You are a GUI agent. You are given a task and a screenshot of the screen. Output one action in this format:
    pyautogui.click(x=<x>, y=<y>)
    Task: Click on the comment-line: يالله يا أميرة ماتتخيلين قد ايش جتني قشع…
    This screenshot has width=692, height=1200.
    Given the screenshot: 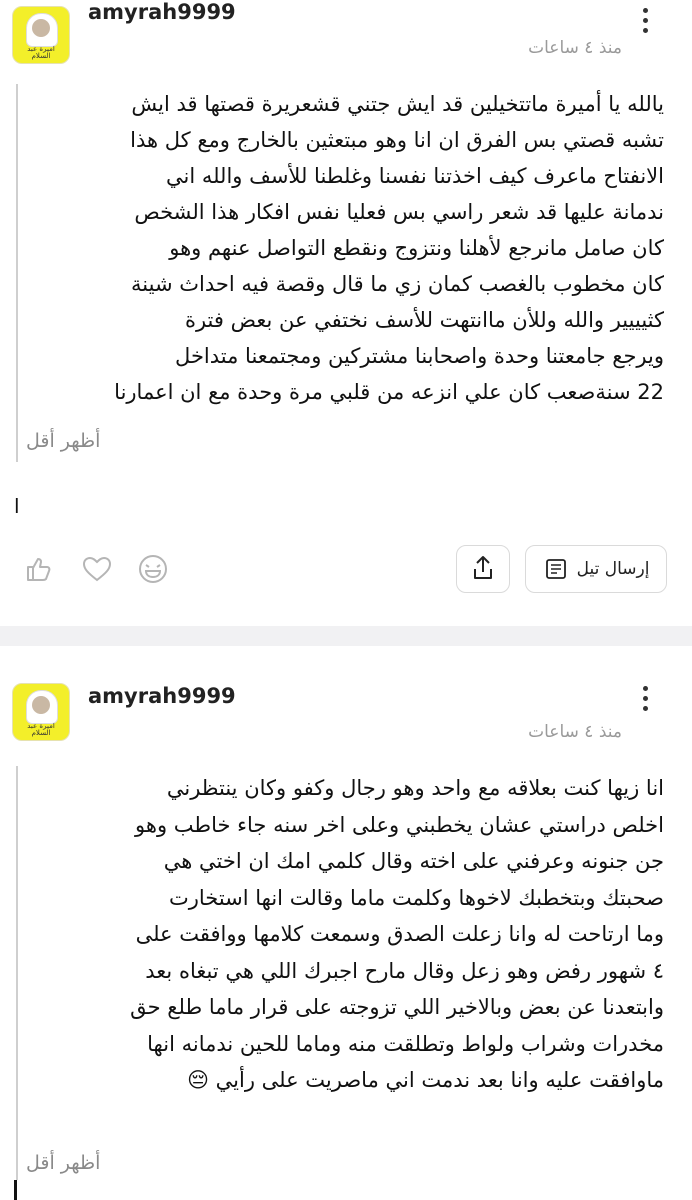 What is the action you would take?
    pyautogui.click(x=397, y=104)
    